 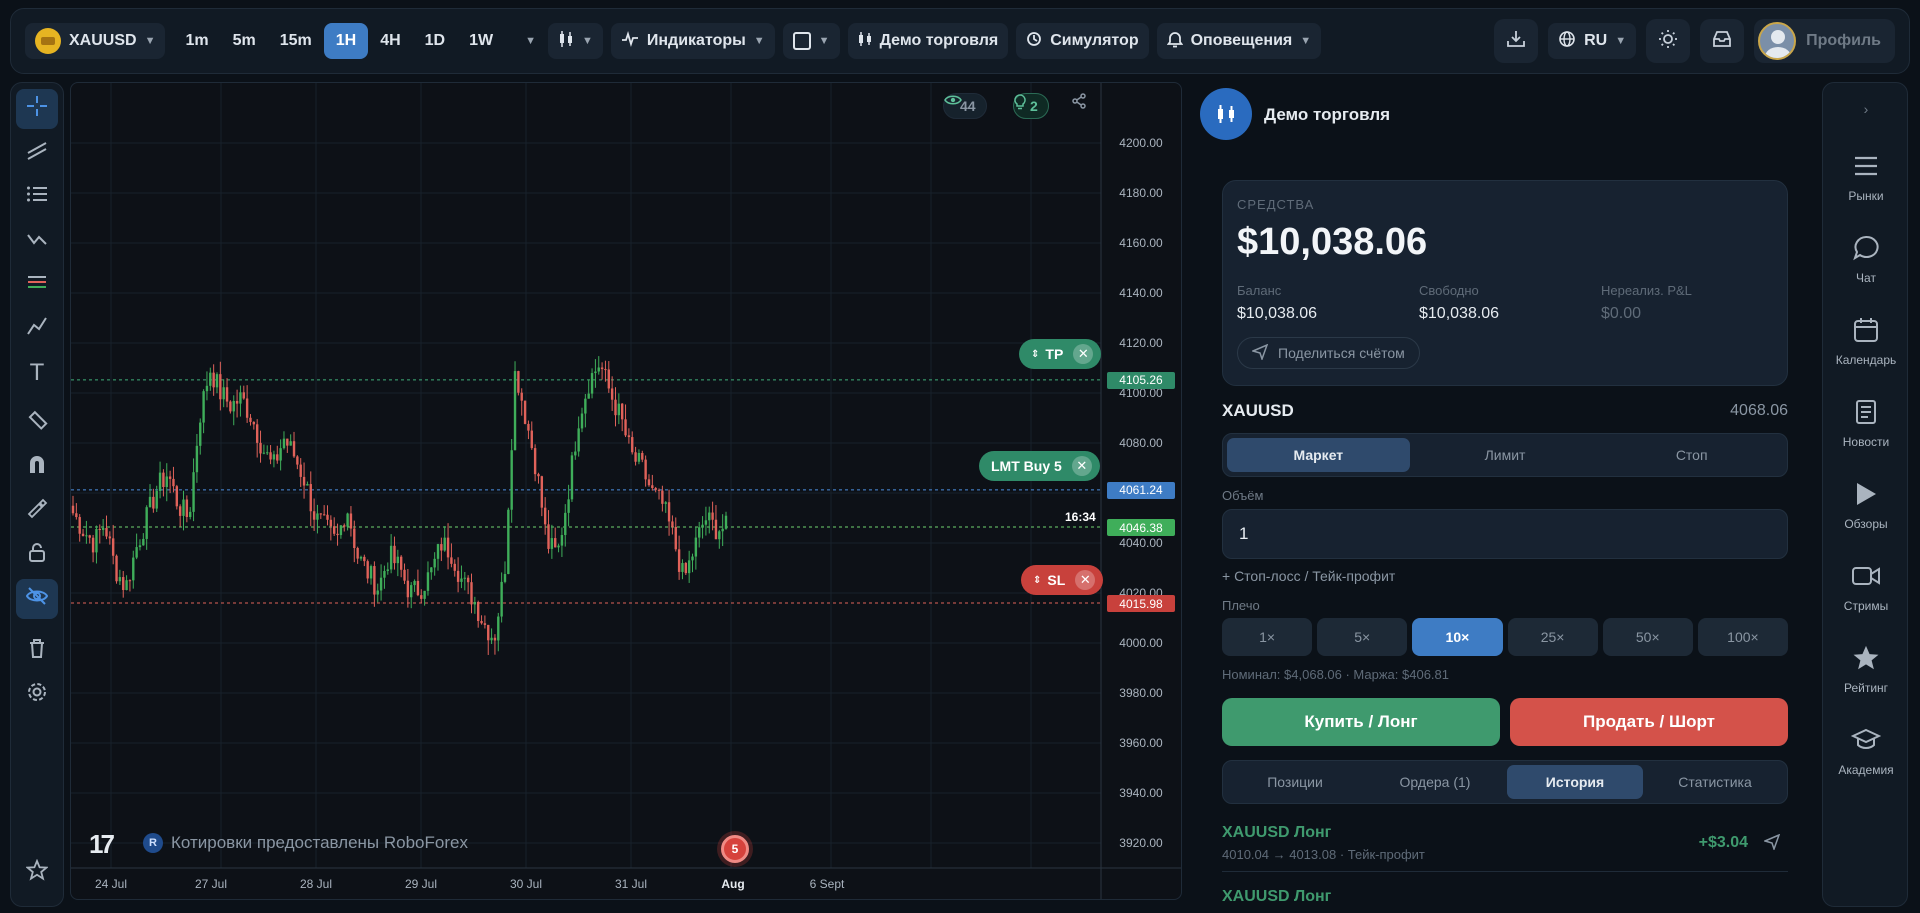 What do you see at coordinates (1621, 313) in the screenshot?
I see `pnl-value: $0.00` at bounding box center [1621, 313].